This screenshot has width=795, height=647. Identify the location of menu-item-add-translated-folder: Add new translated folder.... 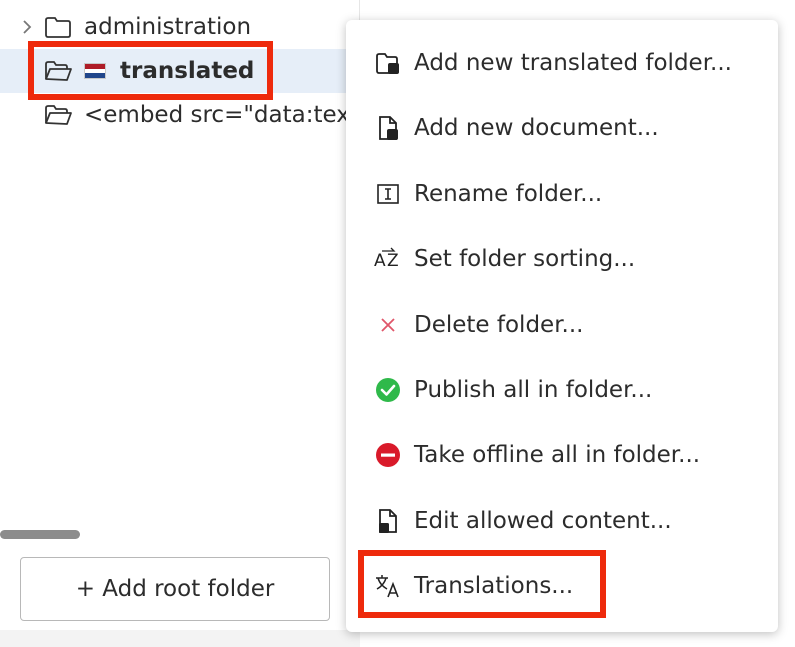
(562, 63).